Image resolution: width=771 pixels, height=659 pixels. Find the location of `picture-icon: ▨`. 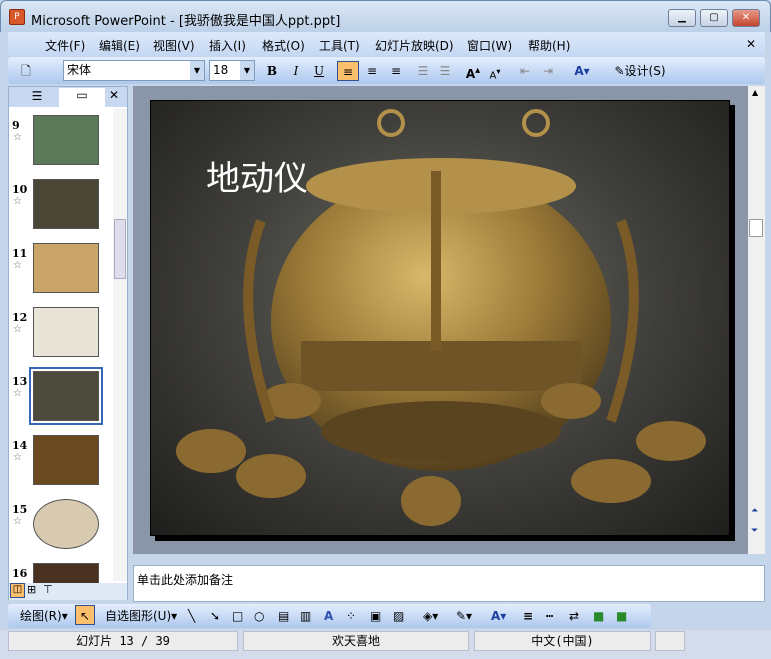

picture-icon: ▨ is located at coordinates (398, 616).